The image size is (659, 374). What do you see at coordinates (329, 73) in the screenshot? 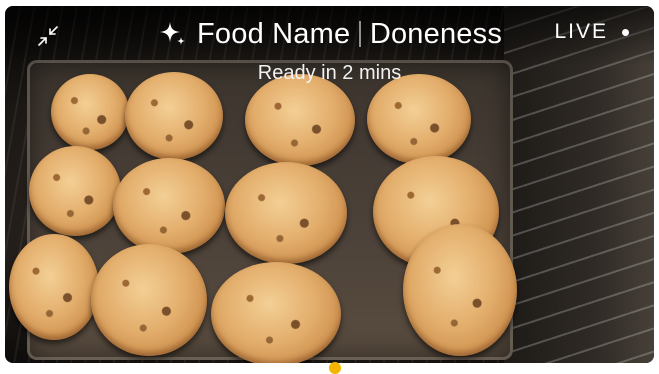
I see `ready-status: Ready in 2 mins` at bounding box center [329, 73].